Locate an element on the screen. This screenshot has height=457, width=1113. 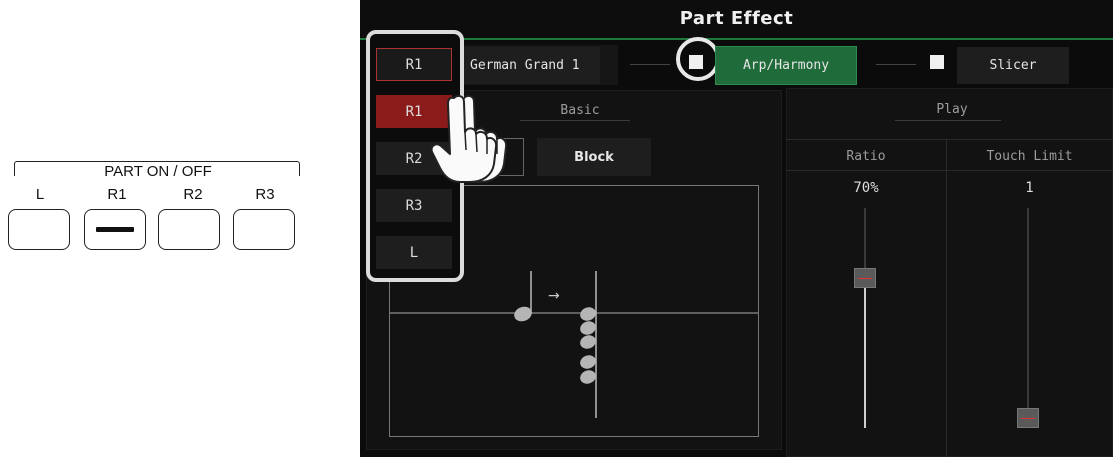
r1-led-indicator is located at coordinates (115, 229).